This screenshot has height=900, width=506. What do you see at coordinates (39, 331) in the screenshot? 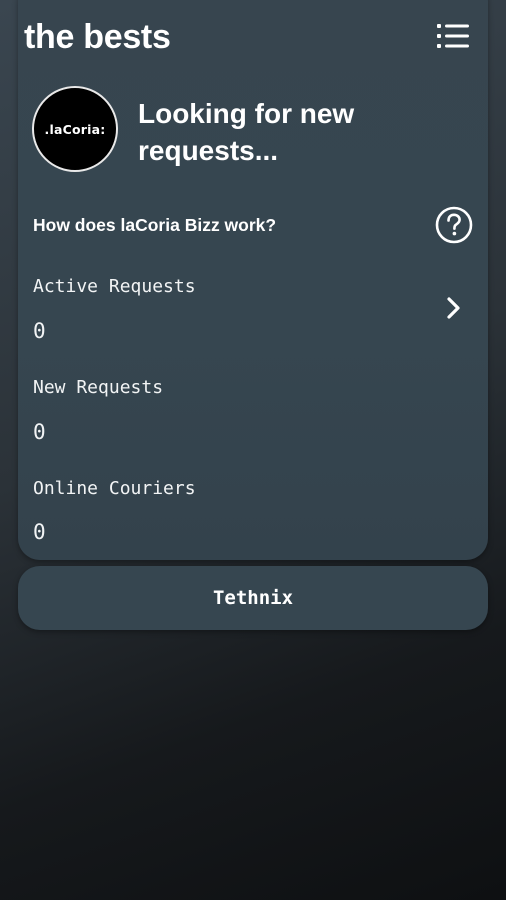
I see `active-requests-value: 0` at bounding box center [39, 331].